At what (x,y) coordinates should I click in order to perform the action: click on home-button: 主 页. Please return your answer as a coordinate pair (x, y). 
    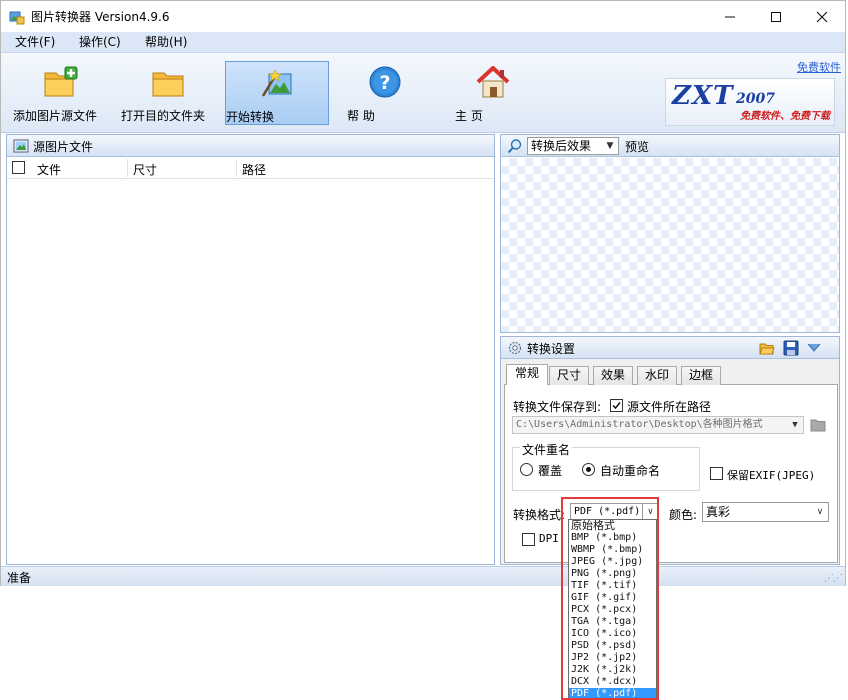
    Looking at the image, I should click on (493, 93).